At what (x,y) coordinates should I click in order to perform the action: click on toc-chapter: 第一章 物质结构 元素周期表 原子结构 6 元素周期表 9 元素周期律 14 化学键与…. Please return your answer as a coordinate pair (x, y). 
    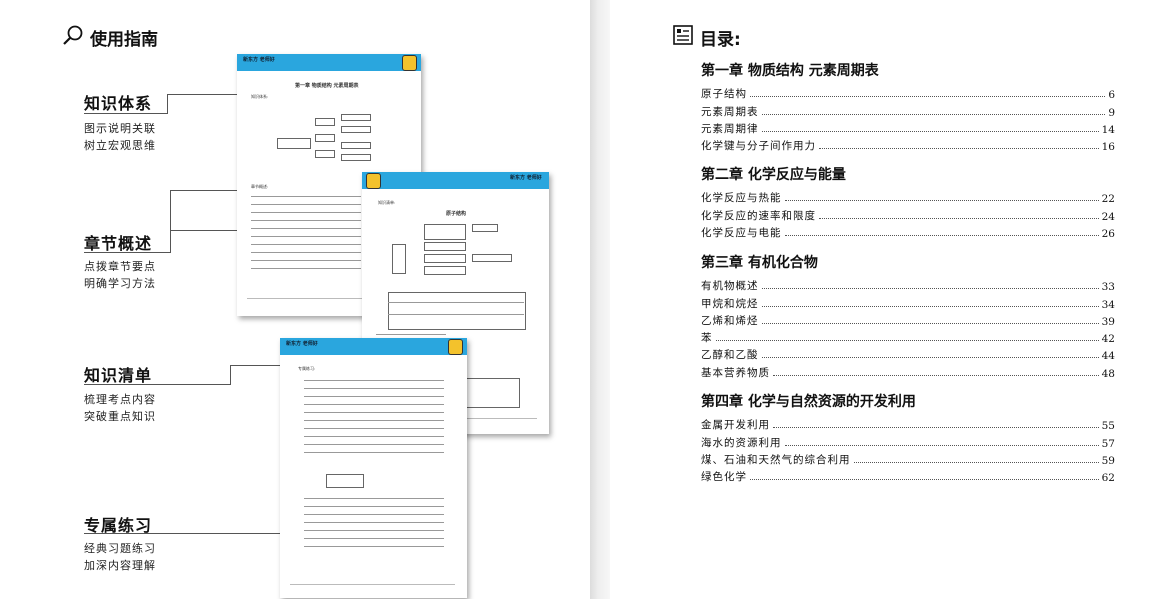
    Looking at the image, I should click on (908, 106).